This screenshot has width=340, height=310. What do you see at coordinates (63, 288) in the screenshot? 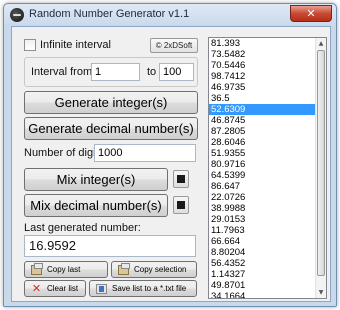
I see `clear-list-label: Clear list` at bounding box center [63, 288].